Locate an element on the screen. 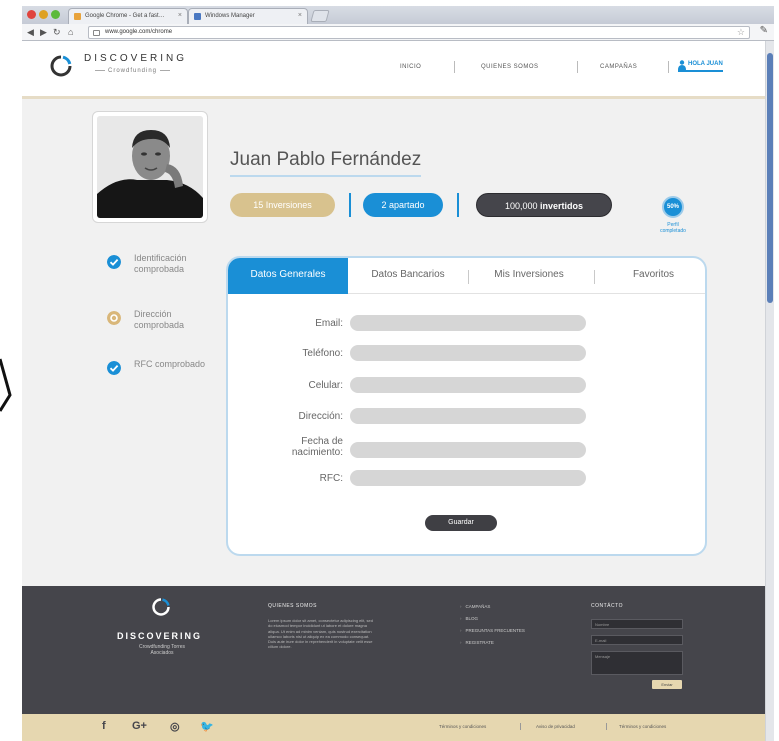 The height and width of the screenshot is (741, 779). instagram-icon: ◎ is located at coordinates (175, 726).